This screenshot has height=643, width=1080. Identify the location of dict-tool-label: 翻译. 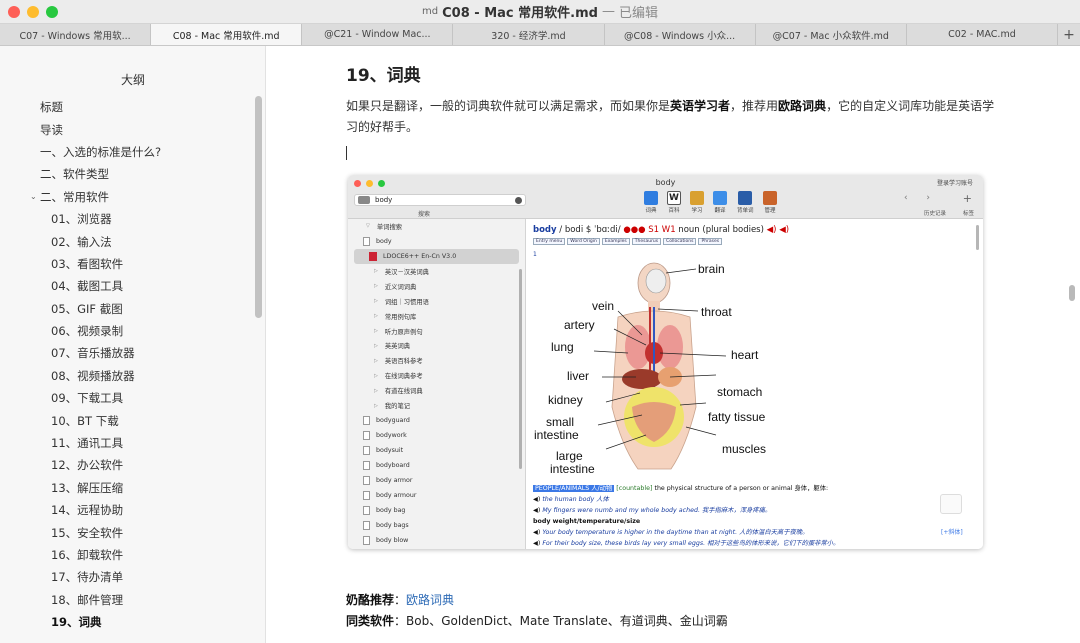
(720, 211).